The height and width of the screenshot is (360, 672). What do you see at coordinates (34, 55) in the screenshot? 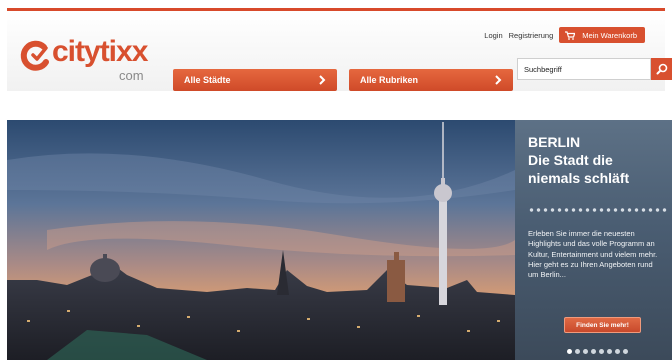
I see `logo-c-icon` at bounding box center [34, 55].